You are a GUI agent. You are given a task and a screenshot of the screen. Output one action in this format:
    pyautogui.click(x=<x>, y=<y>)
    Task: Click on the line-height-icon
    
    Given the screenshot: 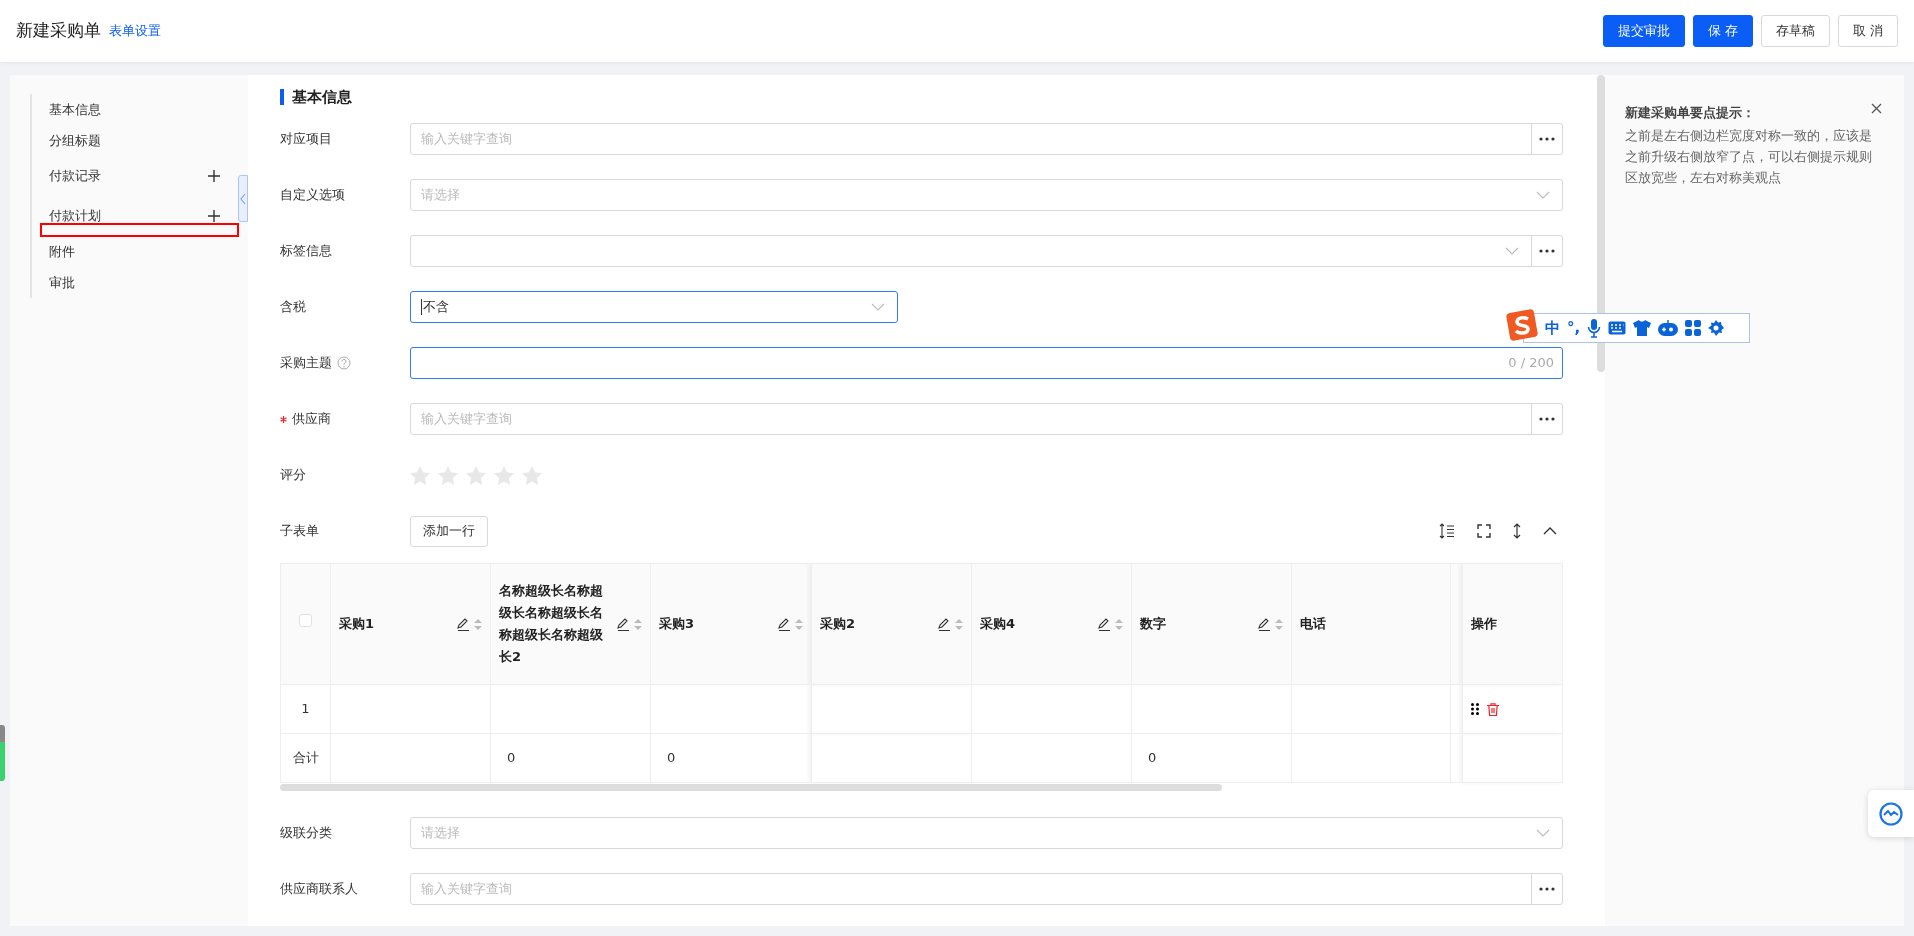 What is the action you would take?
    pyautogui.click(x=1447, y=531)
    